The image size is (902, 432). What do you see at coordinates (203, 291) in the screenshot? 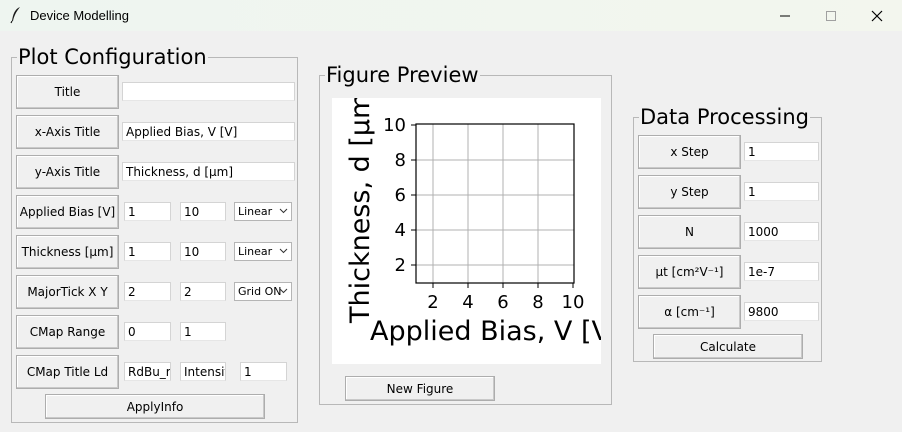
I see `majortick-y-field: 2` at bounding box center [203, 291].